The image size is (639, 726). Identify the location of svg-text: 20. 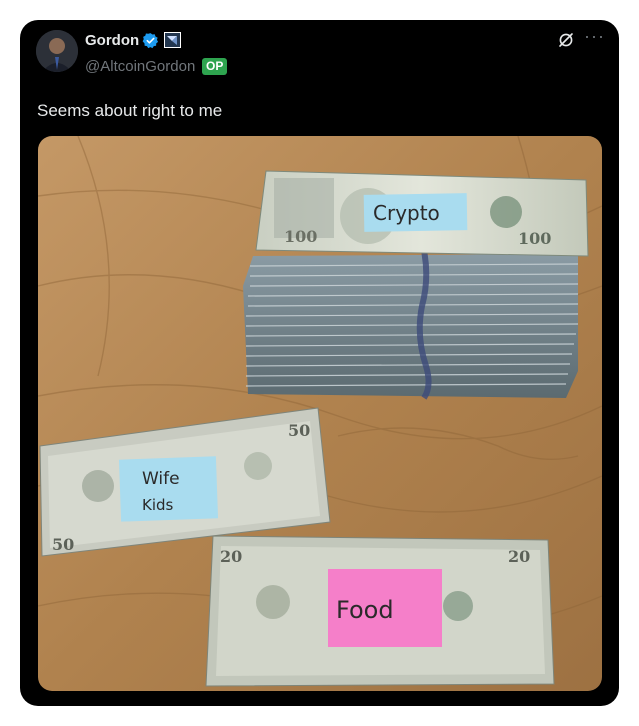
(519, 556).